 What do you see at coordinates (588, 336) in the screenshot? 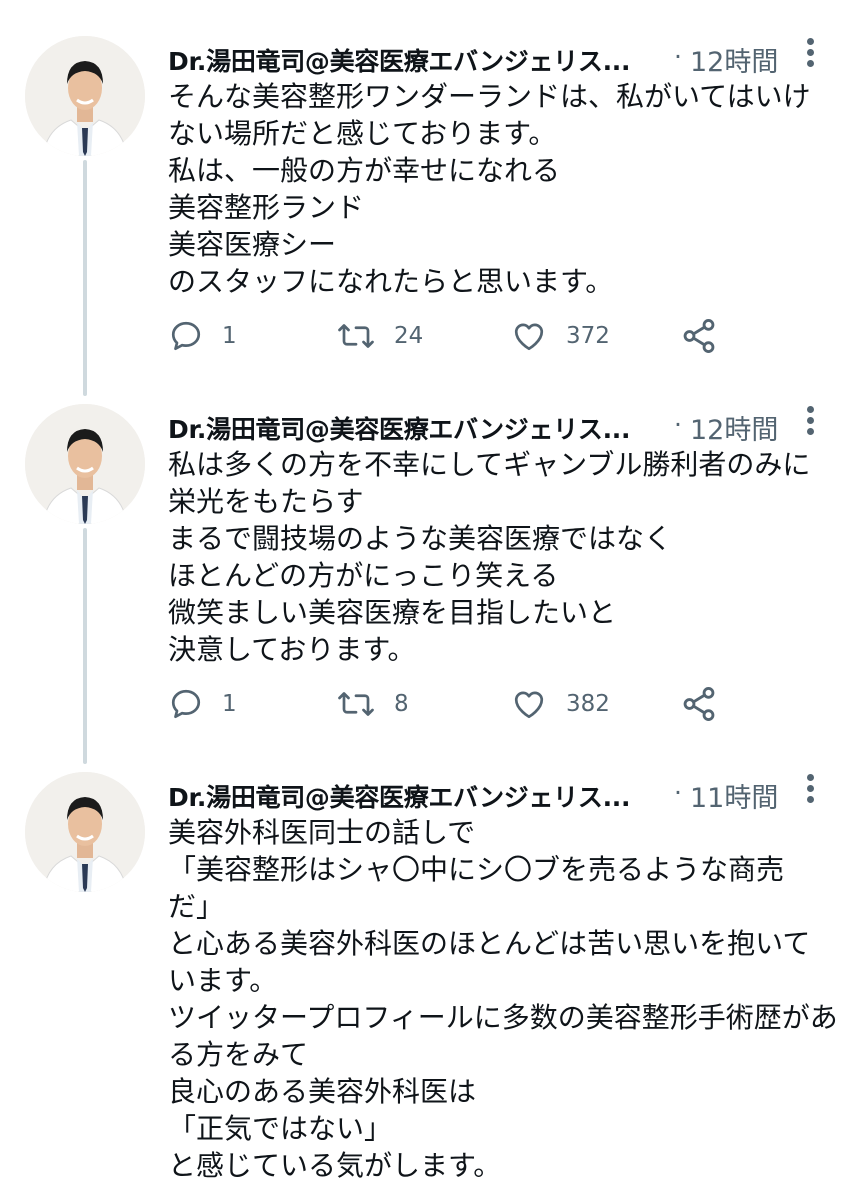
I see `like-count: 372` at bounding box center [588, 336].